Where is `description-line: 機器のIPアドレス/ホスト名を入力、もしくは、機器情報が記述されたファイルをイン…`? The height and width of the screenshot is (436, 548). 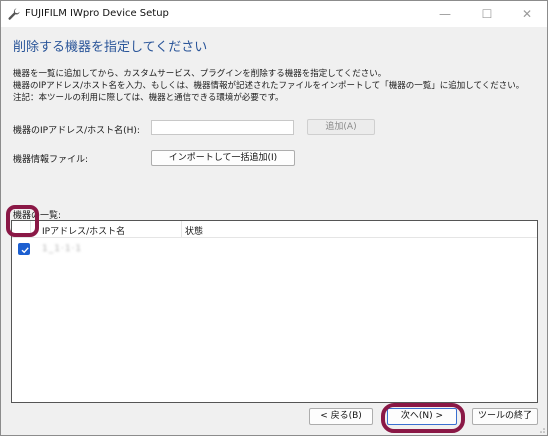
description-line: 機器のIPアドレス/ホスト名を入力、もしくは、機器情報が記述されたファイルをイン… is located at coordinates (269, 86).